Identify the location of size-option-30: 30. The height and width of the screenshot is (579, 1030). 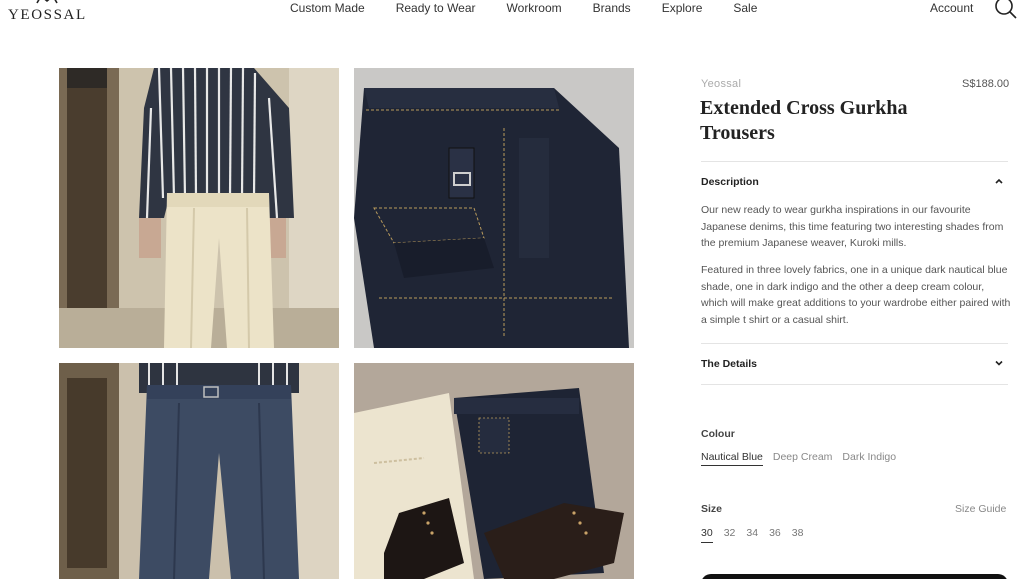
(707, 535).